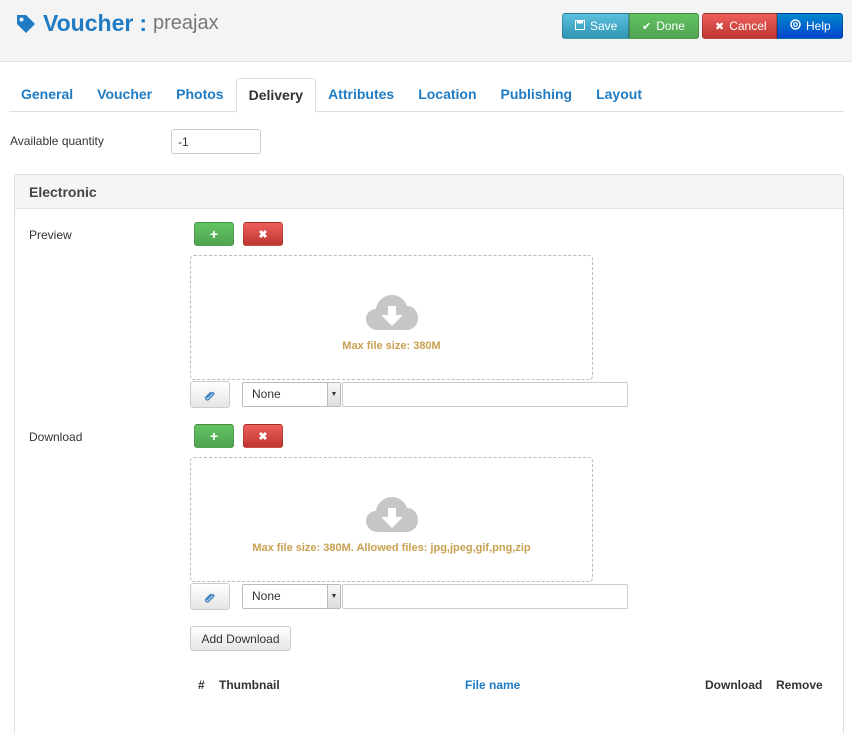  I want to click on download-add-button: +, so click(214, 436).